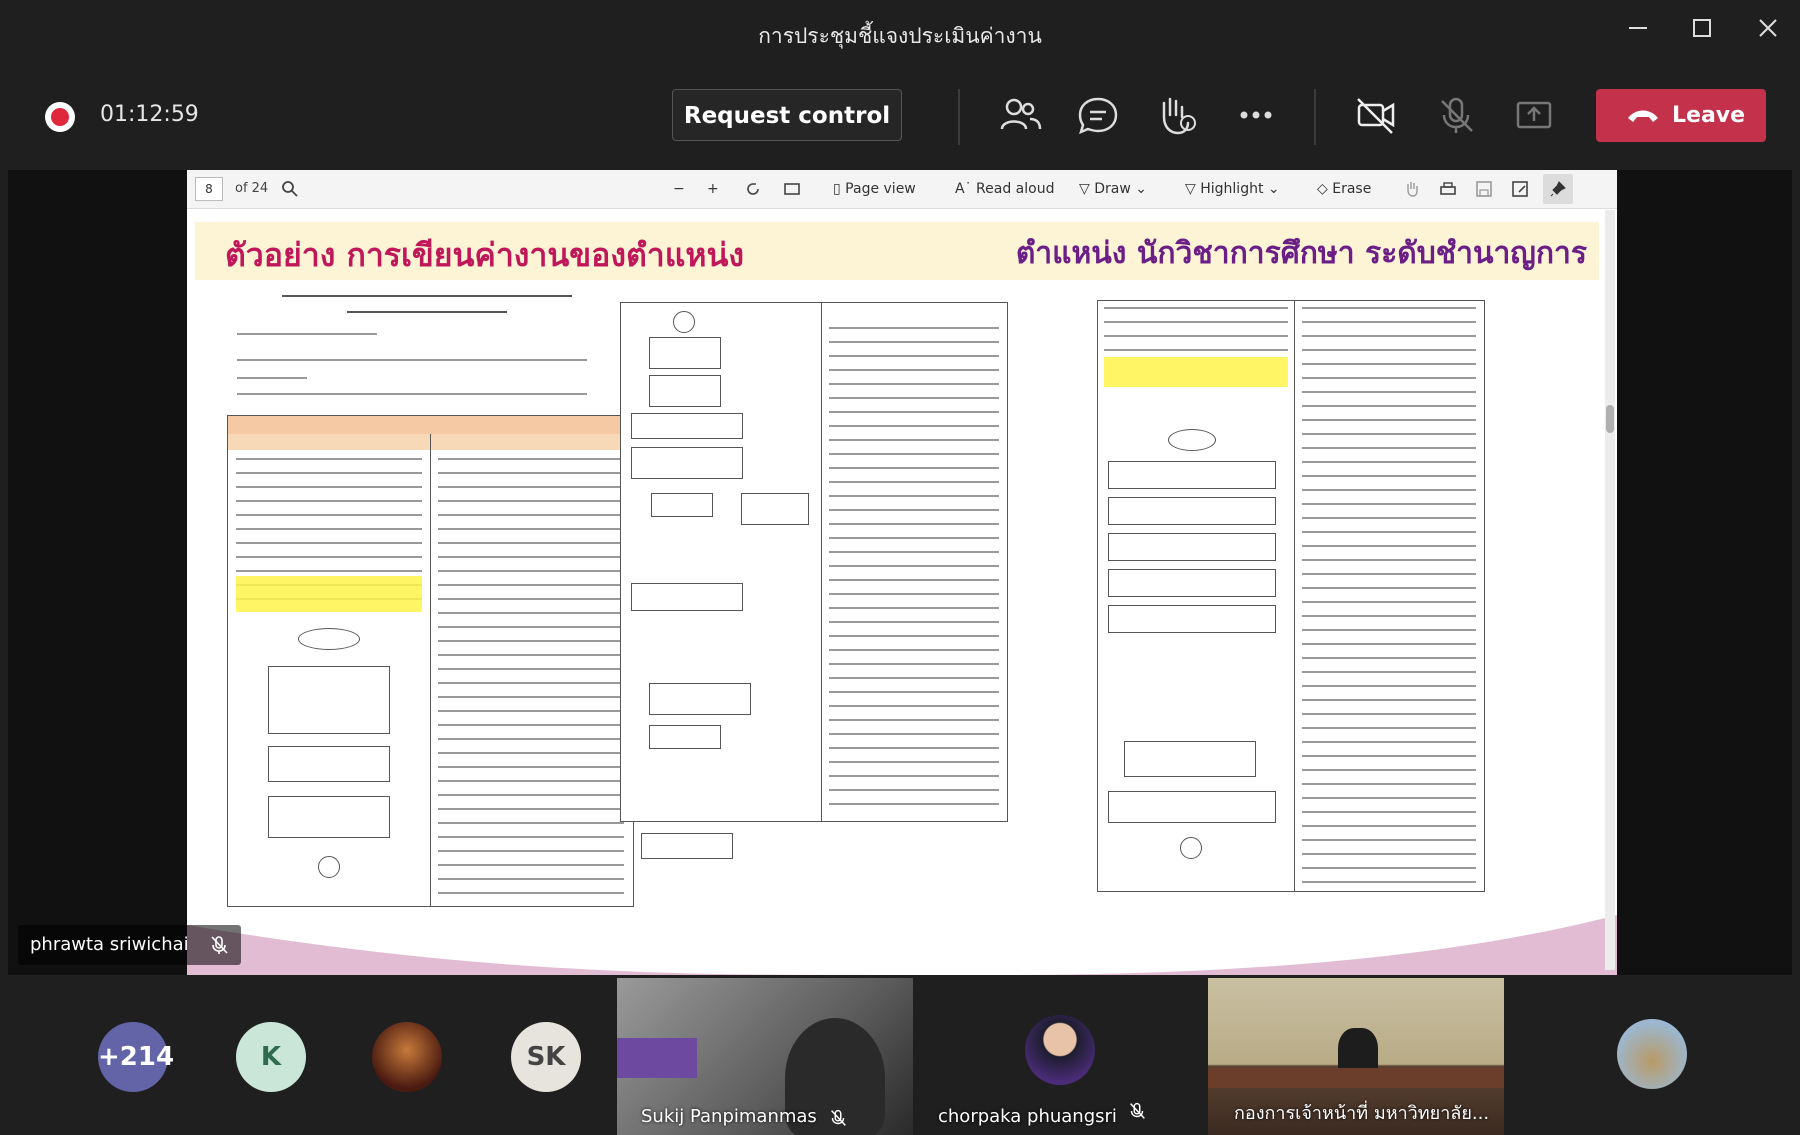 Image resolution: width=1800 pixels, height=1135 pixels. Describe the element at coordinates (838, 1117) in the screenshot. I see `microphone-muted-icon` at that location.